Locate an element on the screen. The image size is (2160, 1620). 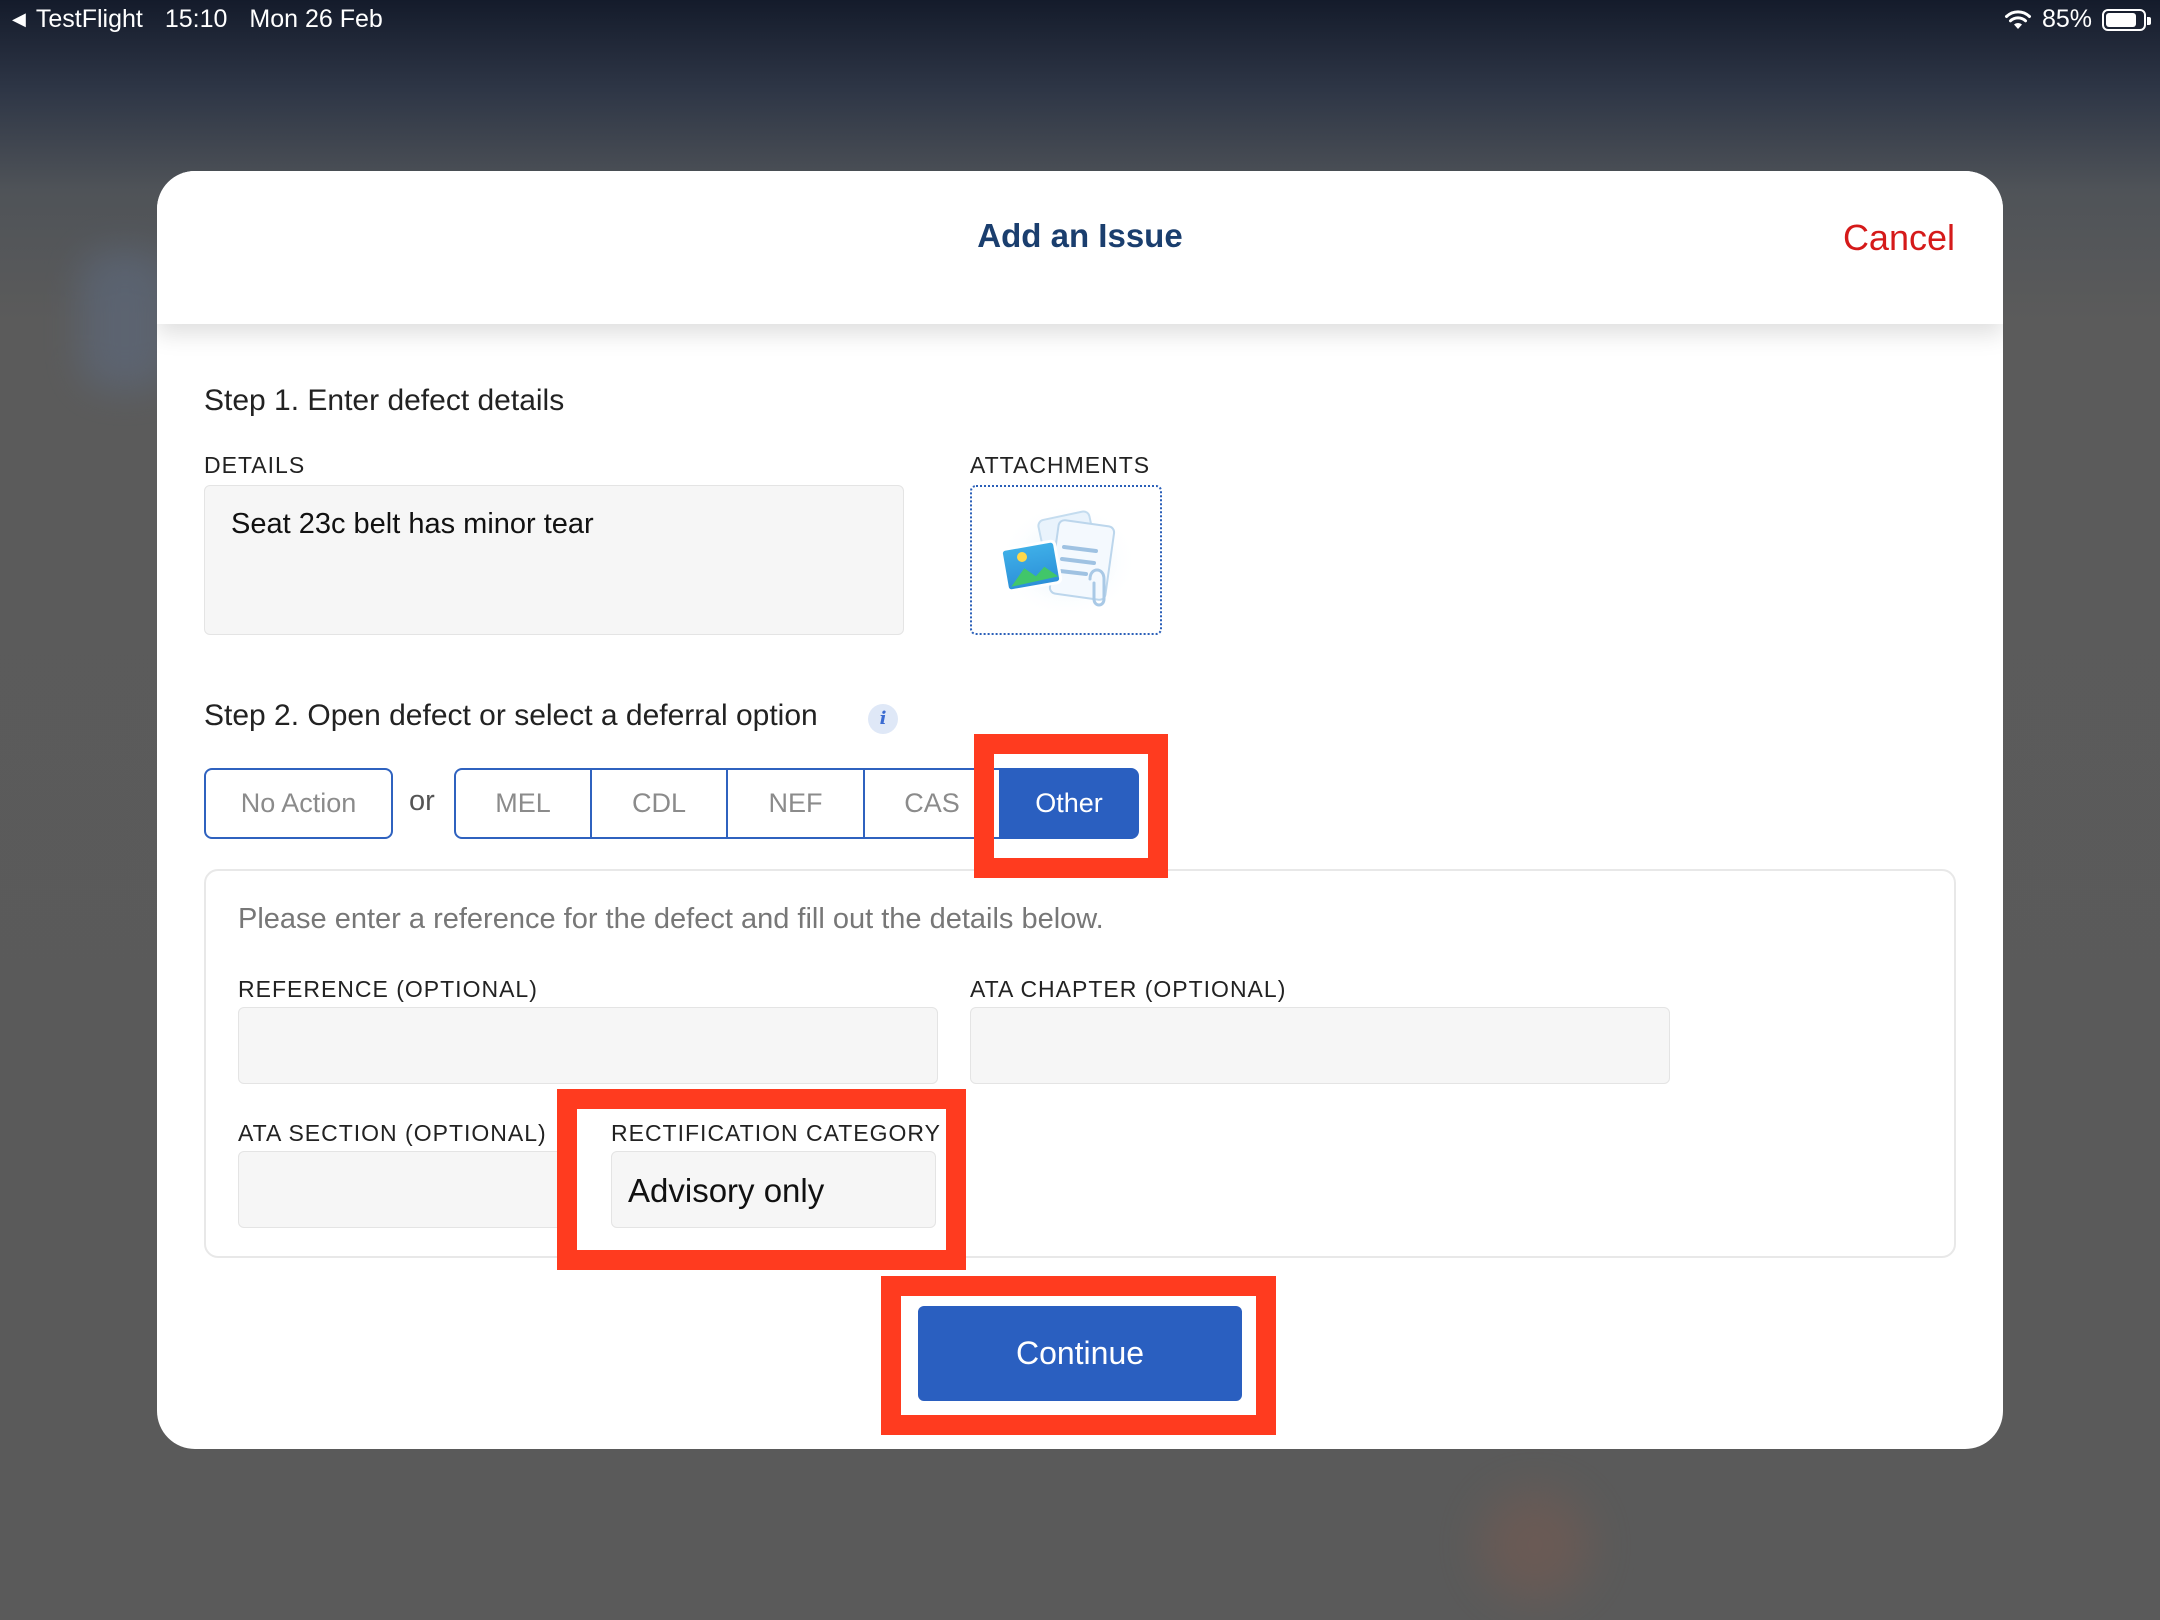
wifi-icon is located at coordinates (2017, 19).